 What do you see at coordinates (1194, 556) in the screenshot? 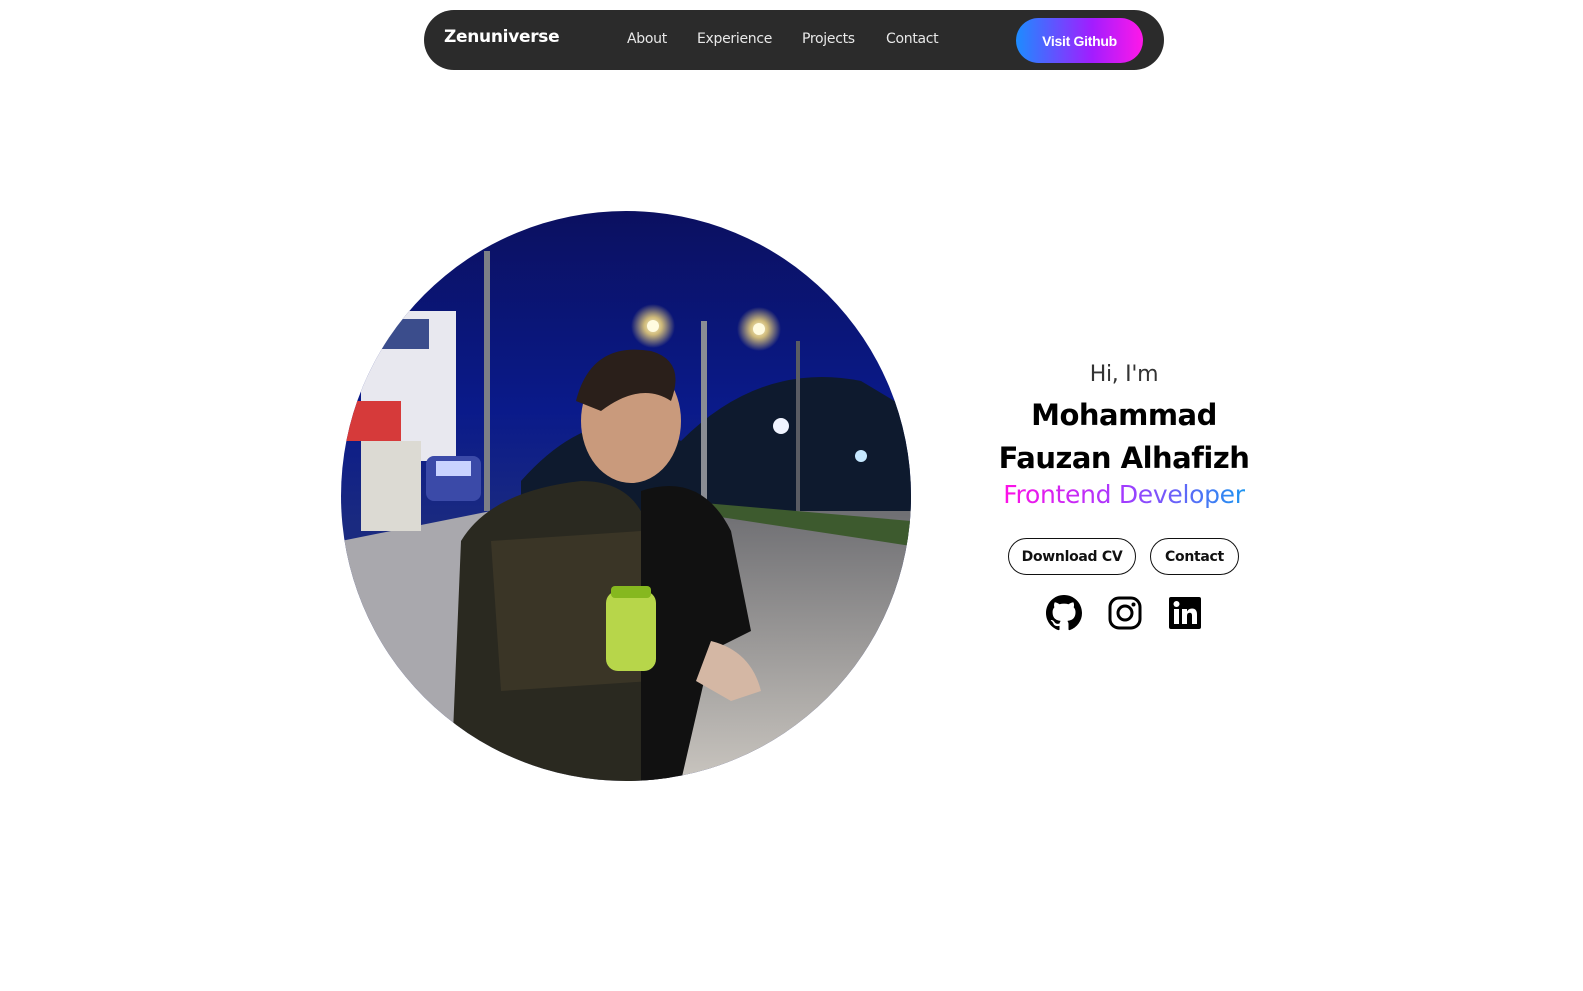
I see `contact-button: Contact` at bounding box center [1194, 556].